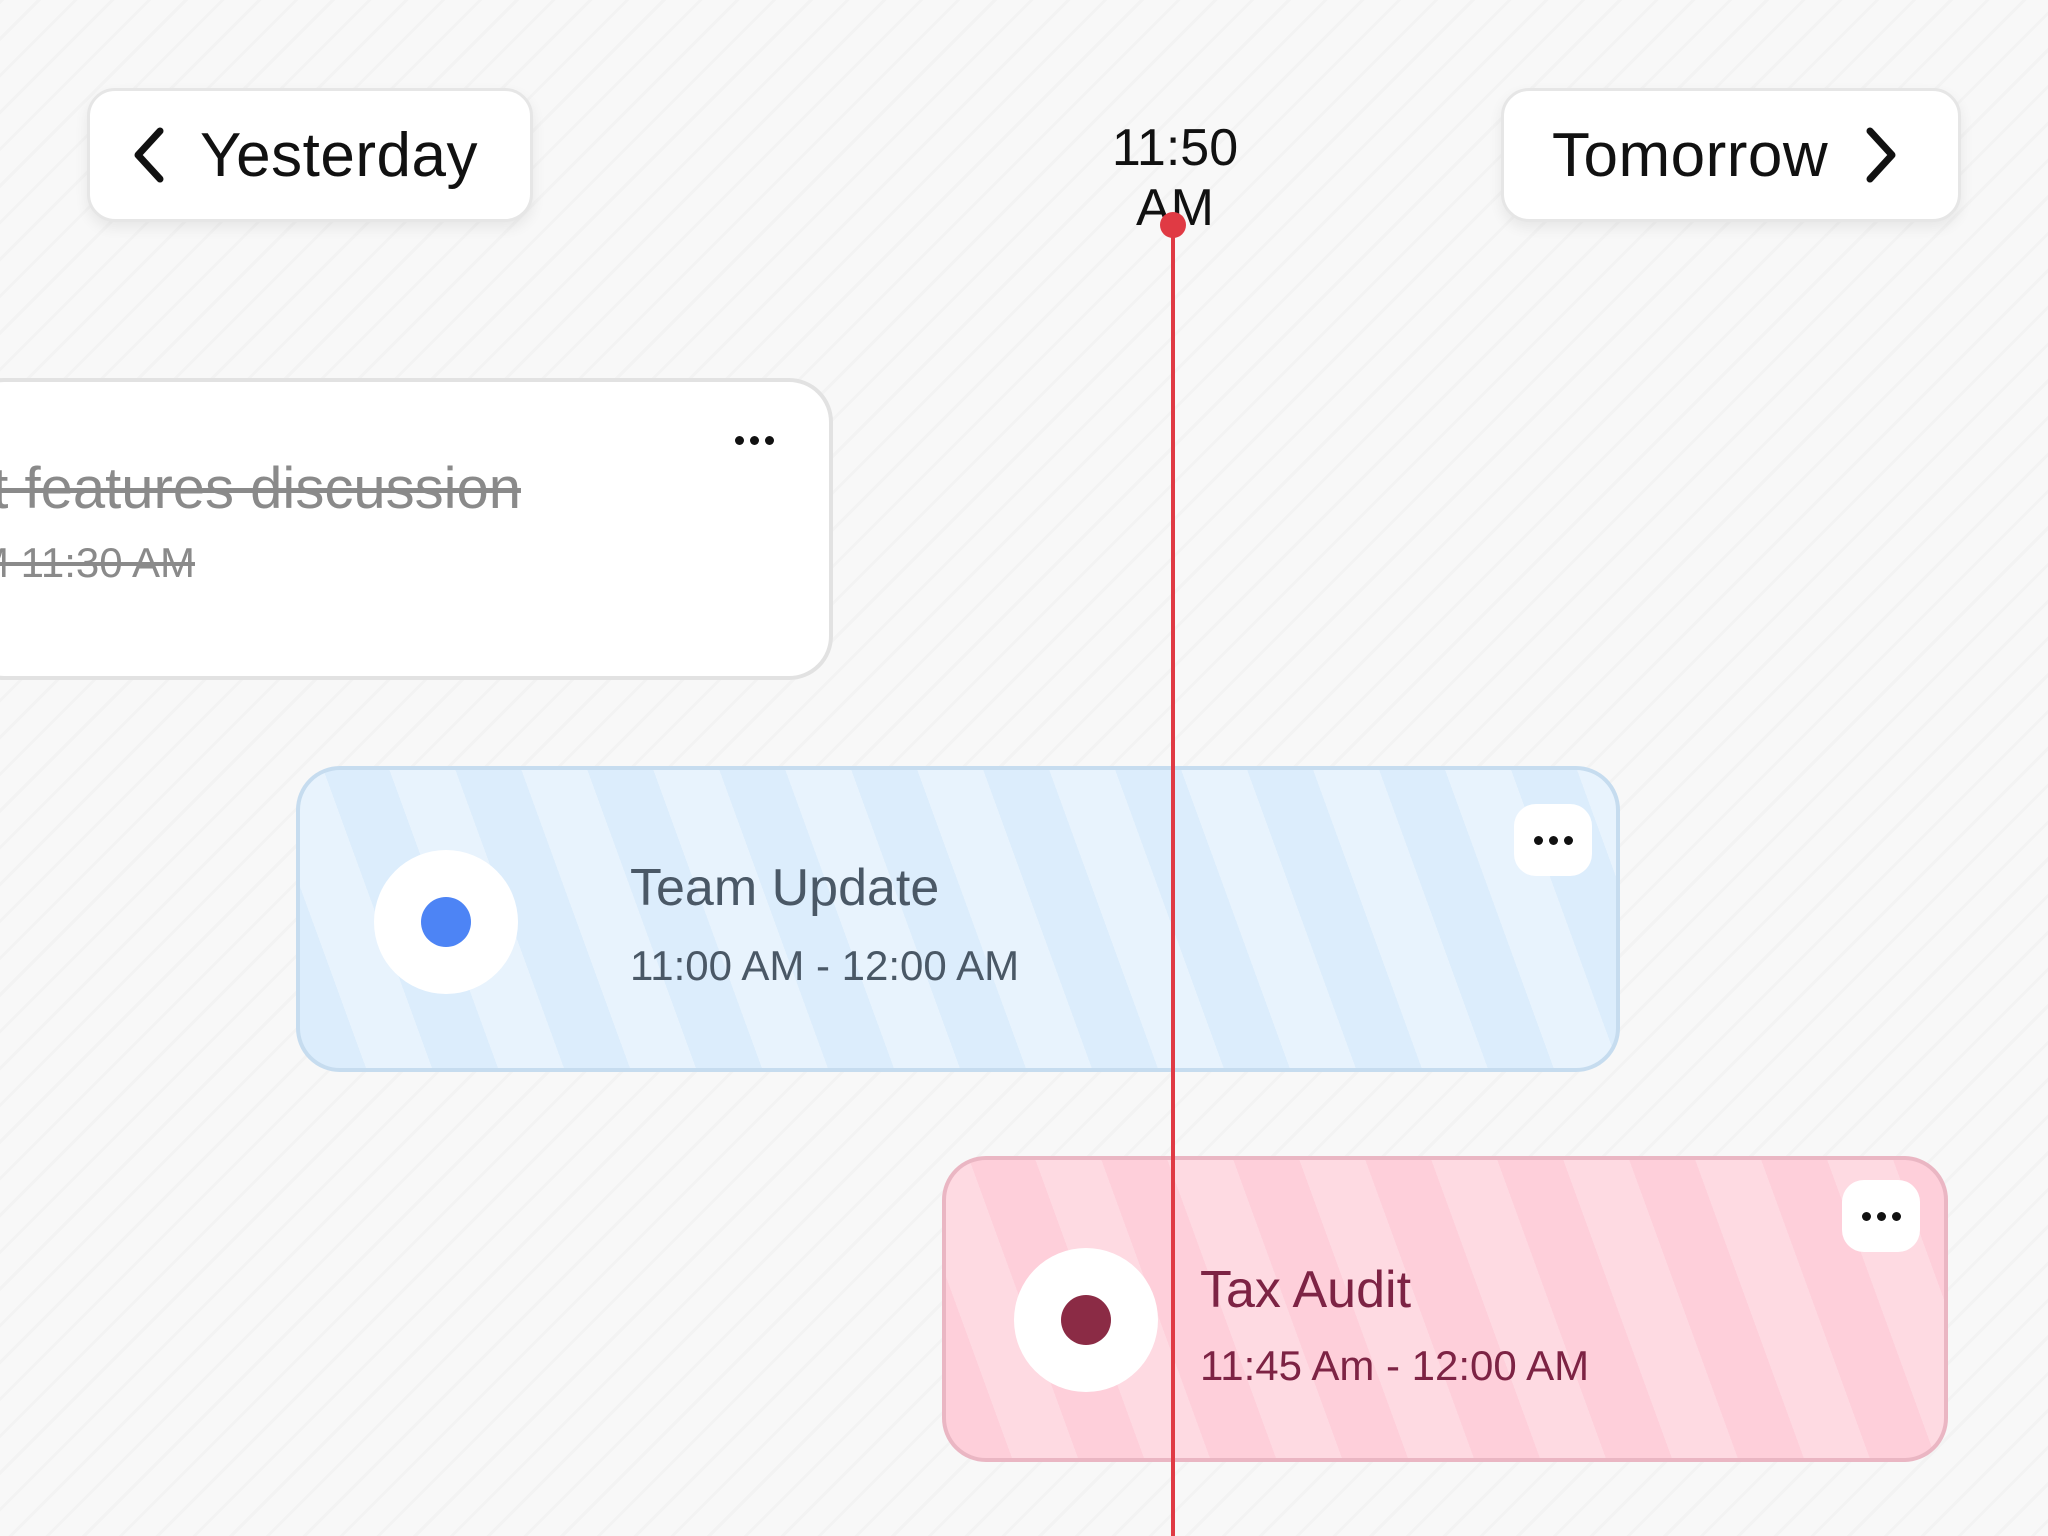 The image size is (2048, 1536). What do you see at coordinates (1690, 155) in the screenshot?
I see `tomorrow-label: Tomorrow` at bounding box center [1690, 155].